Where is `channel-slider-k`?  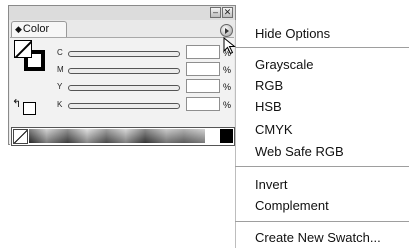 channel-slider-k is located at coordinates (124, 106).